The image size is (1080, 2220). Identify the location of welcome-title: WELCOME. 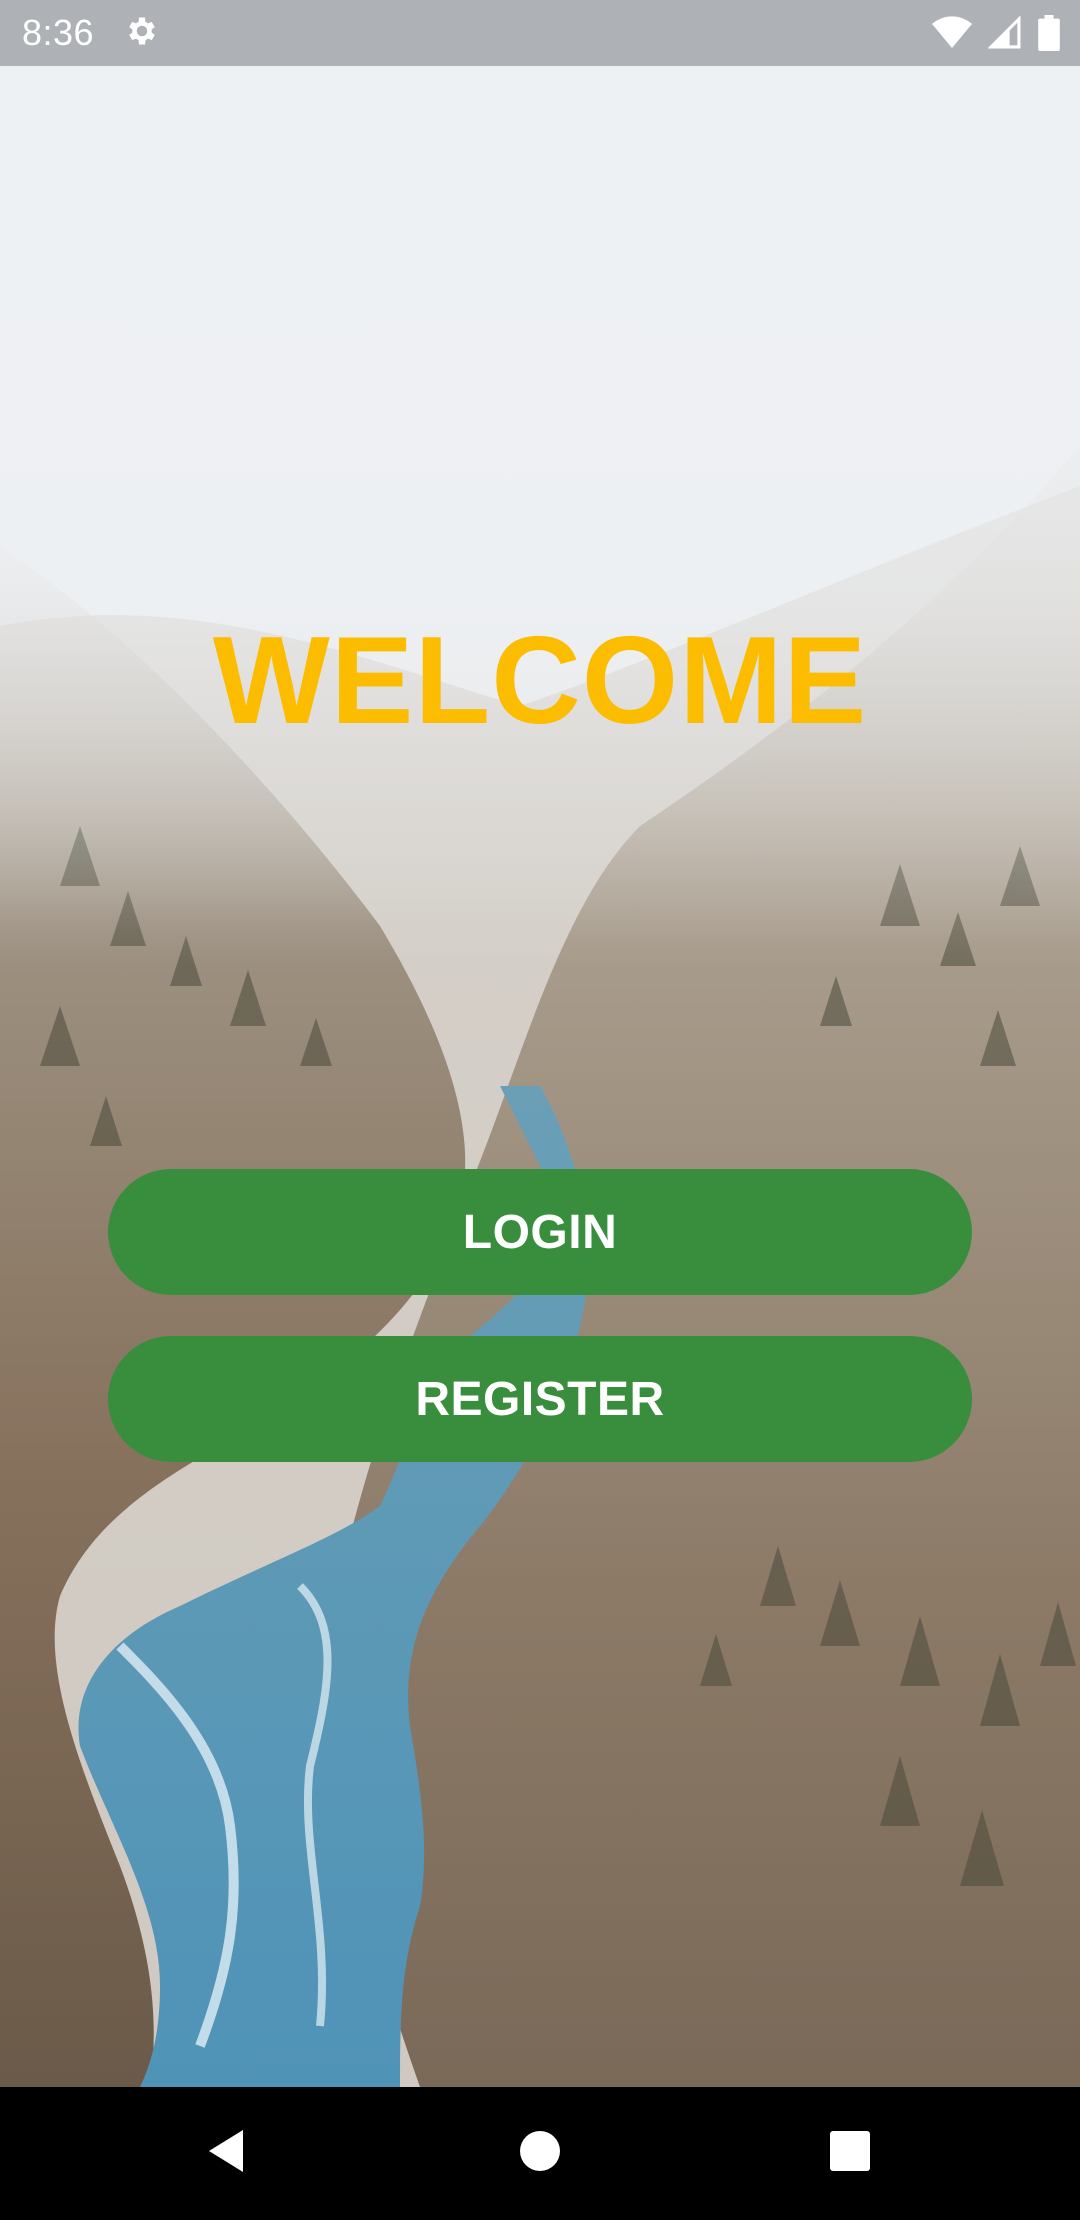
(540, 681).